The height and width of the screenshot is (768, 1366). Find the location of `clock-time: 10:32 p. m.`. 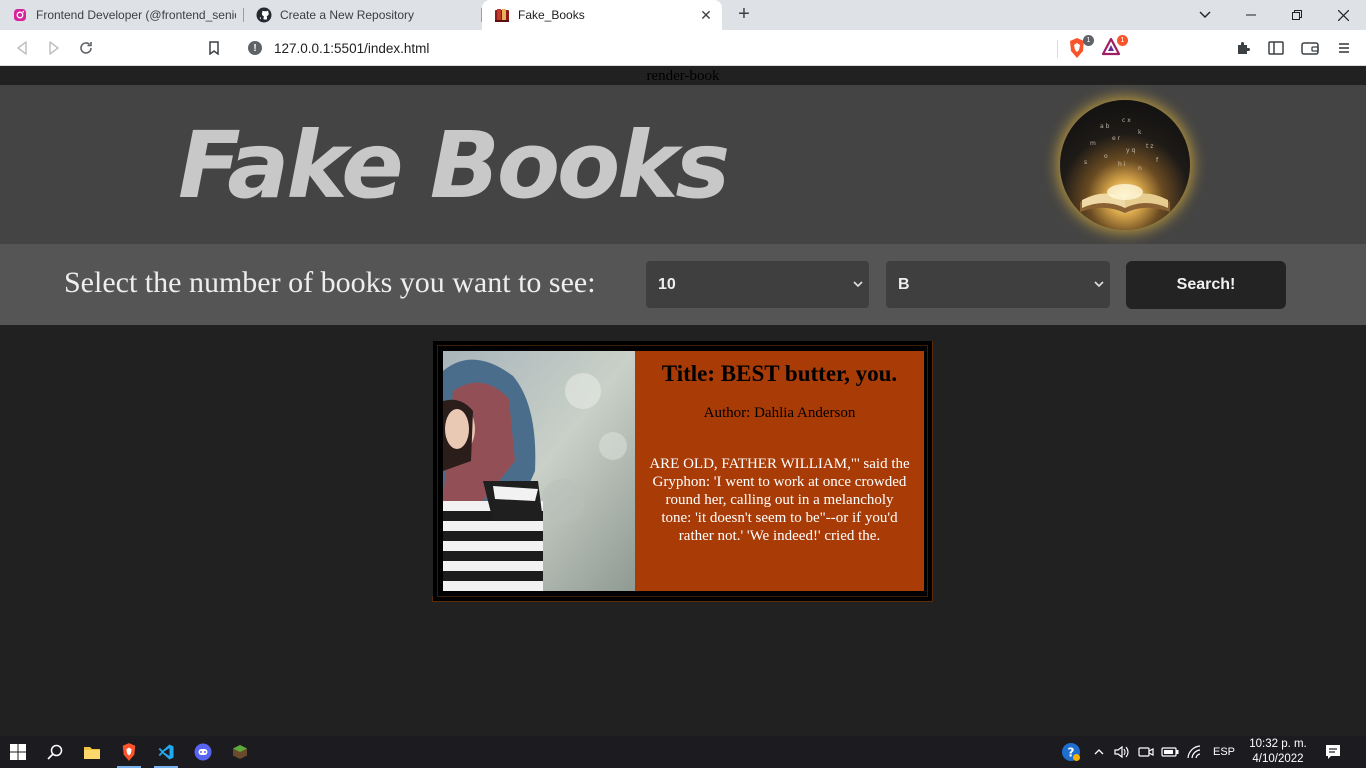

clock-time: 10:32 p. m. is located at coordinates (1278, 744).